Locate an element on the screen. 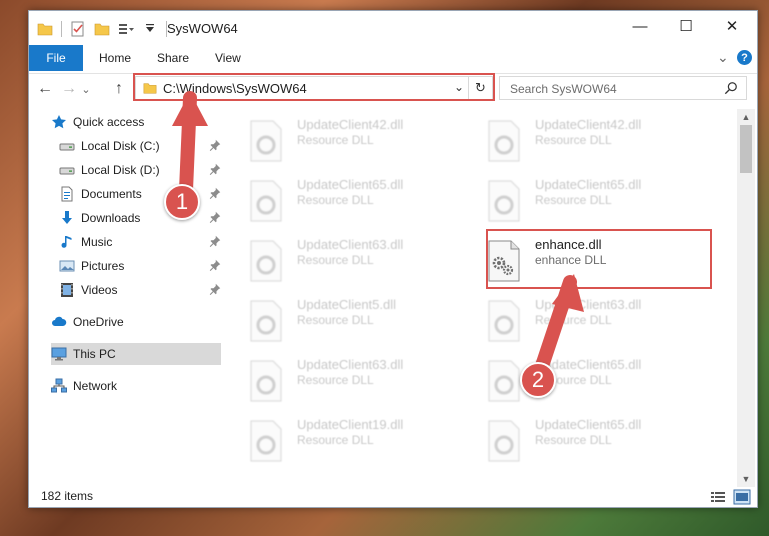 Image resolution: width=769 pixels, height=536 pixels. search-box: Search SysWOW64 is located at coordinates (623, 88).